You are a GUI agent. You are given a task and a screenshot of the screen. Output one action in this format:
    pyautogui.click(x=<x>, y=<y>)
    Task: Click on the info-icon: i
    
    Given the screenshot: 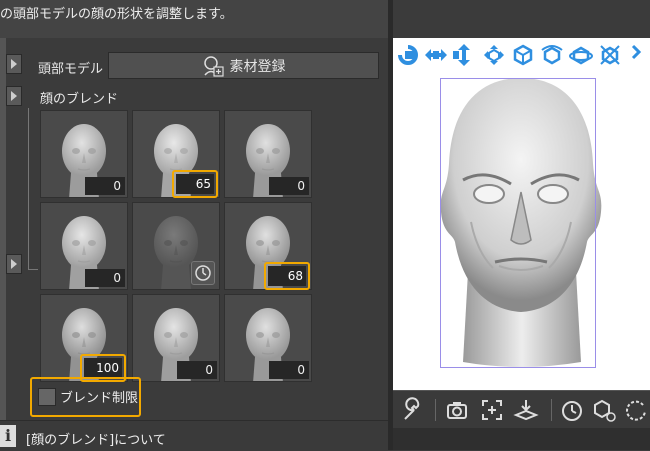 What is the action you would take?
    pyautogui.click(x=8, y=436)
    